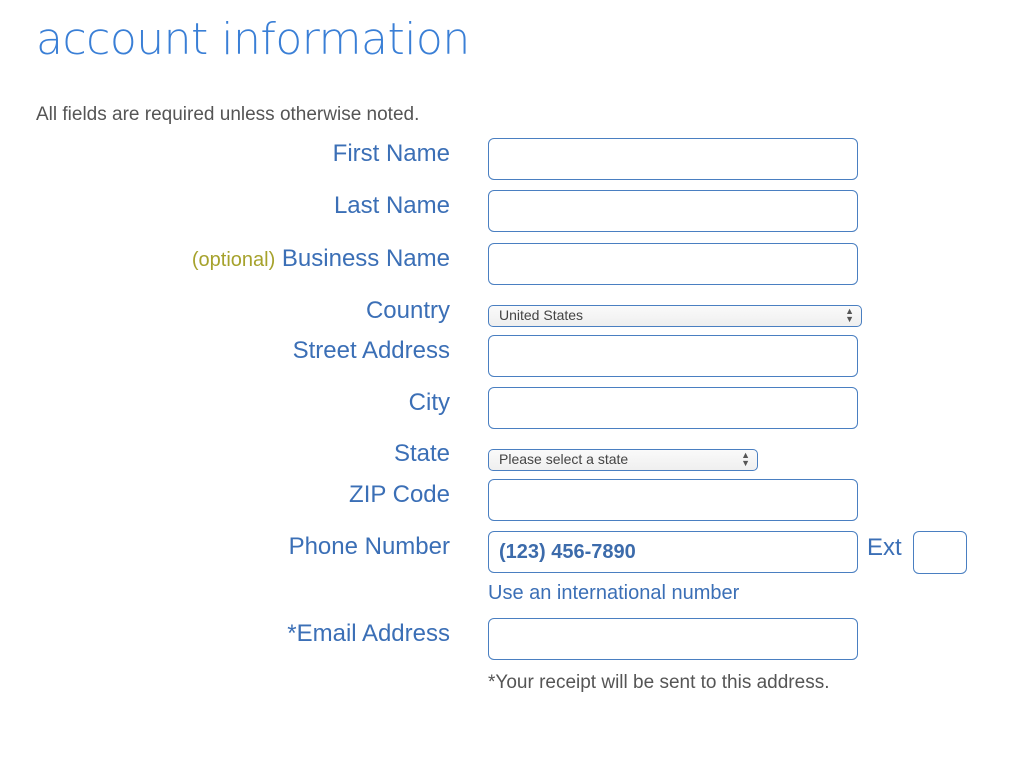 This screenshot has height=767, width=1024. I want to click on state-select: Please select a state ▲ ▼, so click(623, 460).